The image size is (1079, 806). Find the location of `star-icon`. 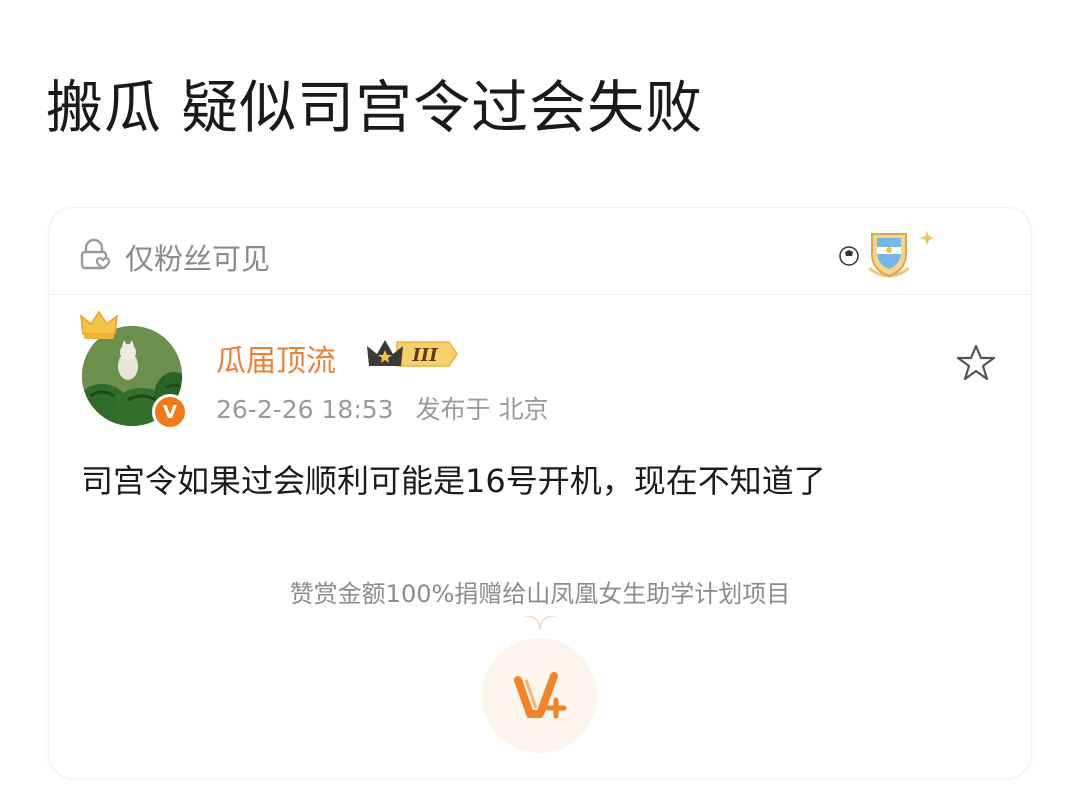

star-icon is located at coordinates (976, 363).